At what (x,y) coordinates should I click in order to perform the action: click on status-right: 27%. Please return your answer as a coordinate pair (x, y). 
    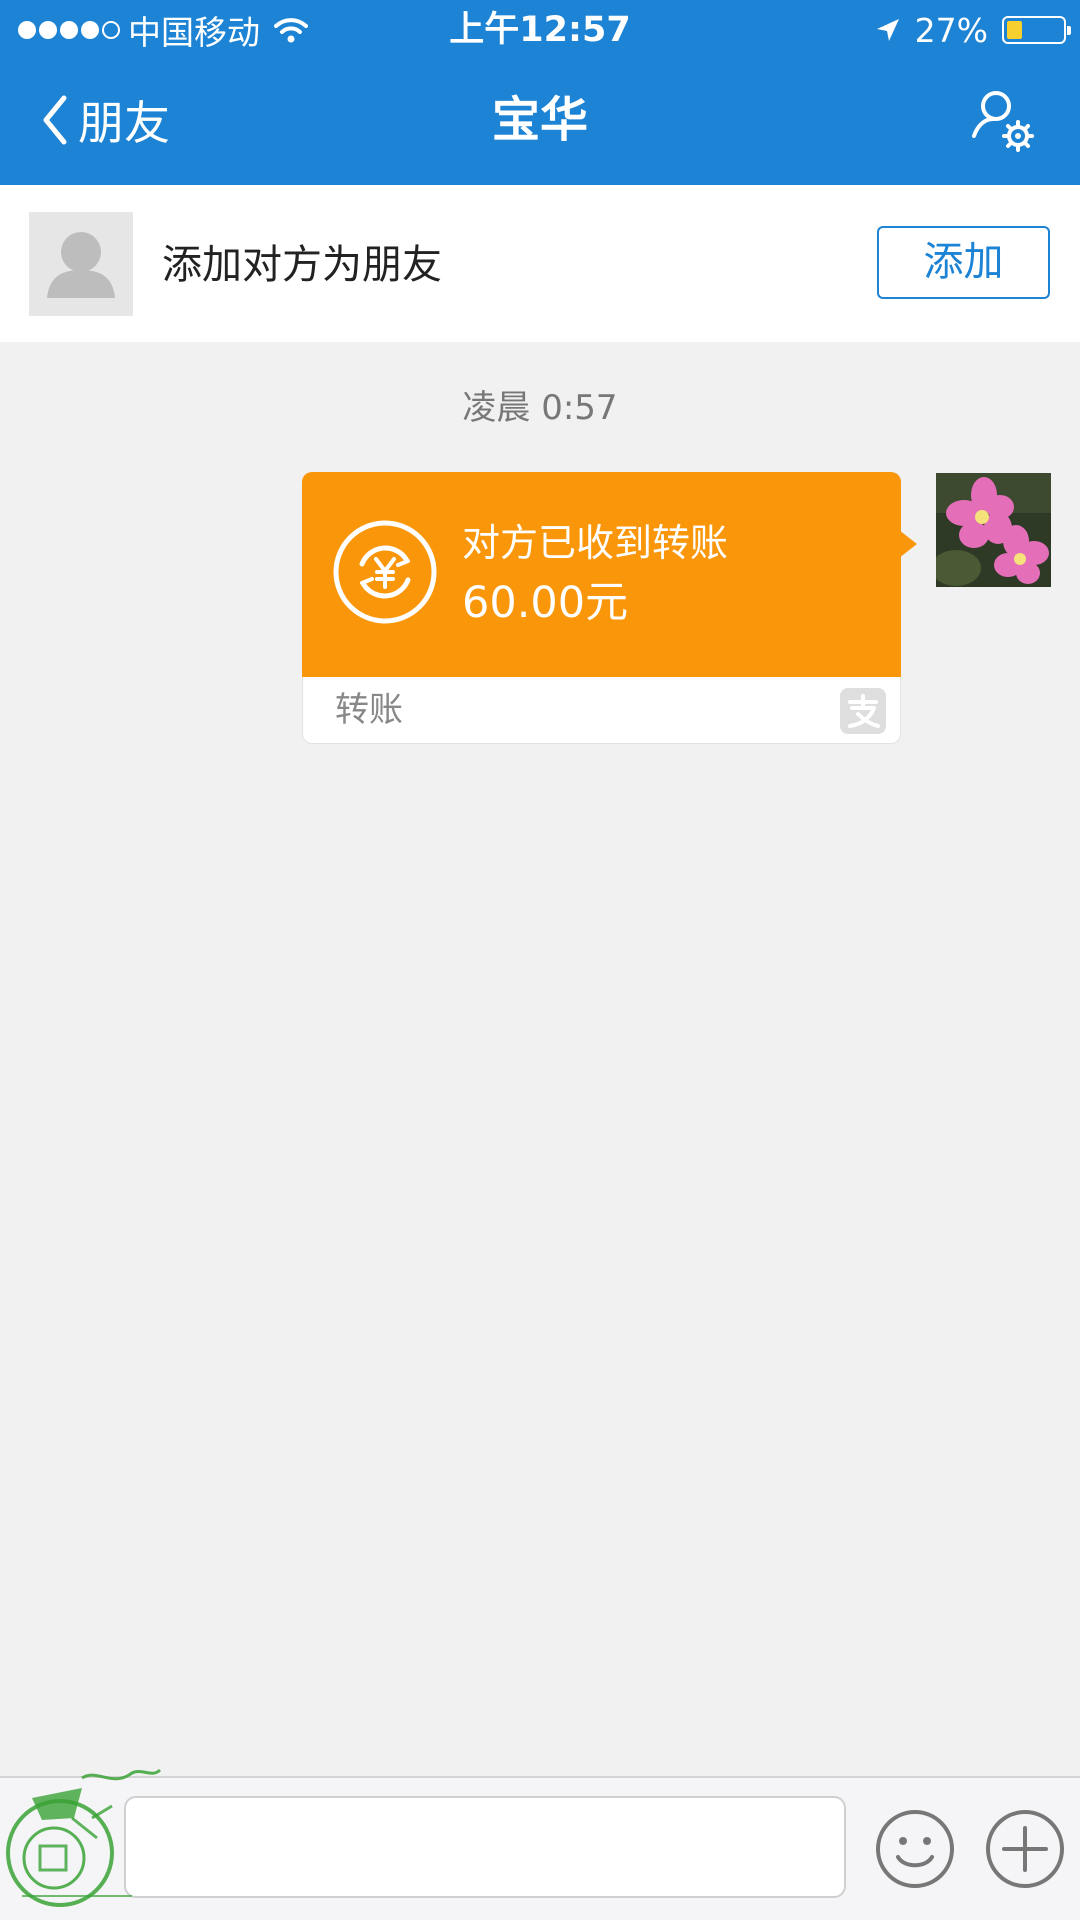
    Looking at the image, I should click on (973, 30).